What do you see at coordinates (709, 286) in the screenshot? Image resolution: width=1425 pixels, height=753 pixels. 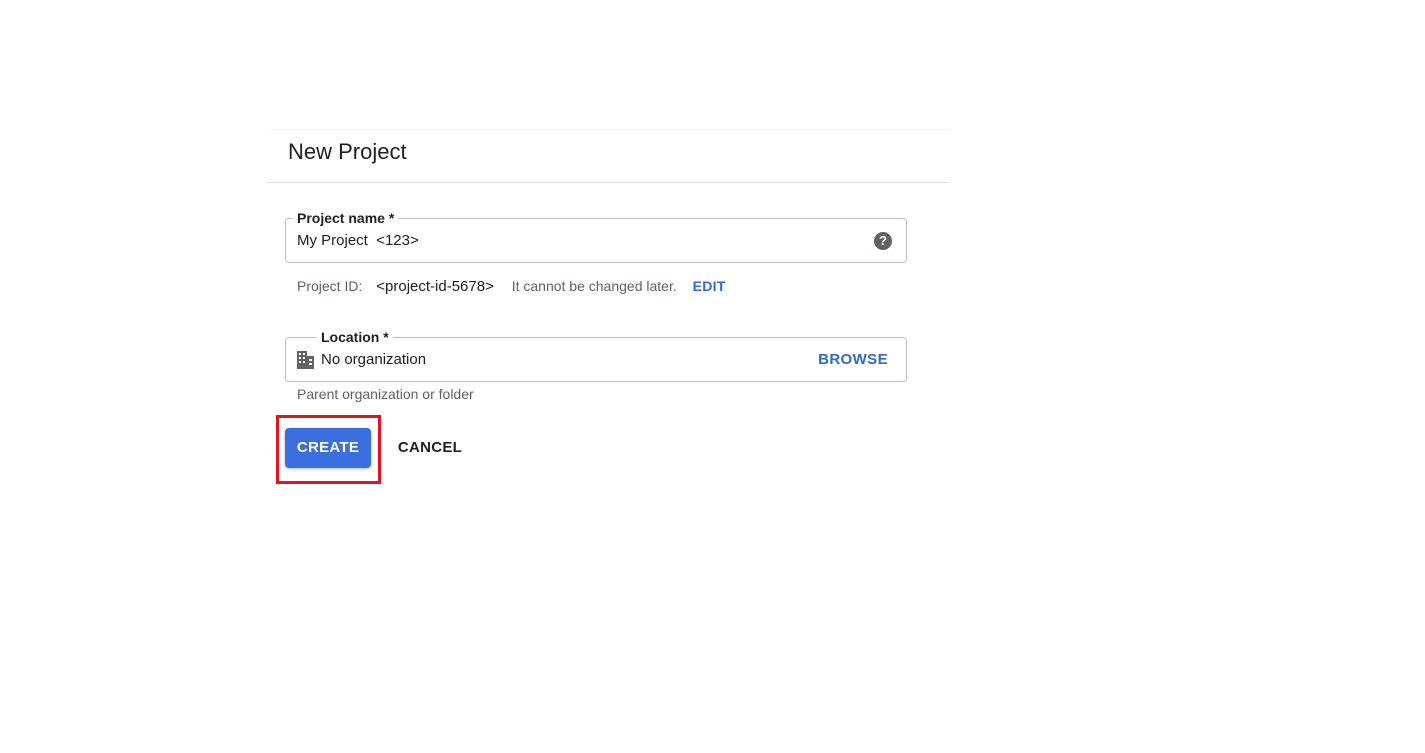 I see `edit-project-id-link: EDIT` at bounding box center [709, 286].